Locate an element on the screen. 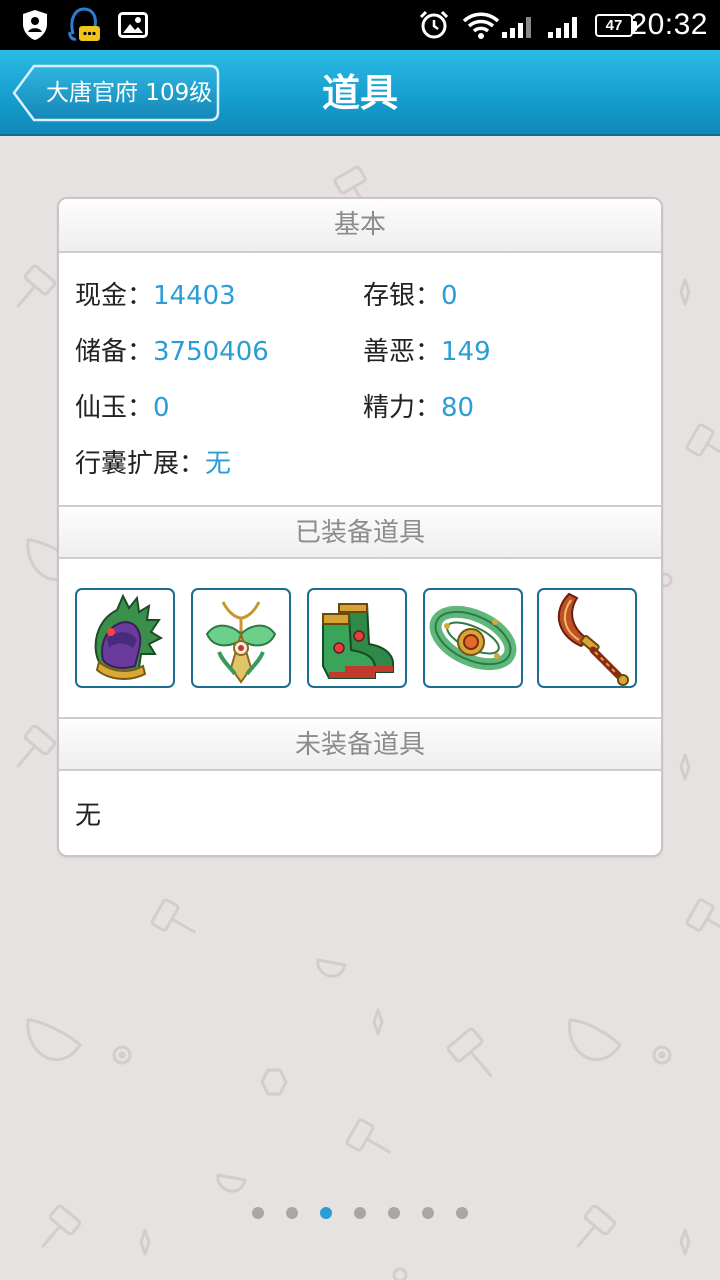 This screenshot has width=720, height=1280. energy-label: 精力： is located at coordinates (402, 408).